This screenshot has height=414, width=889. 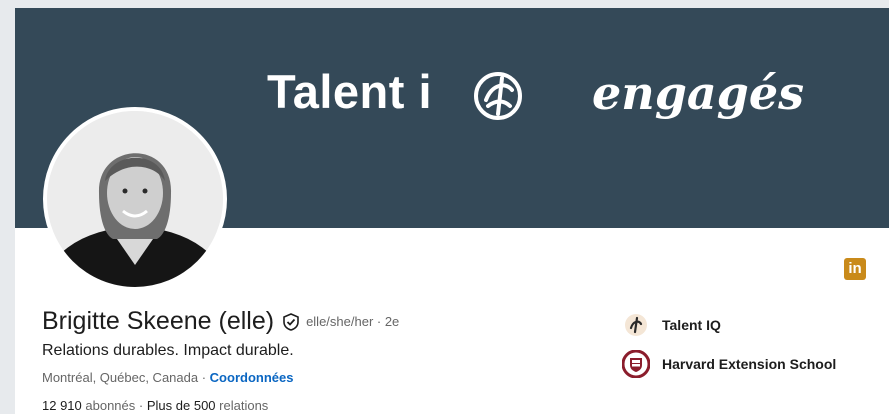 I want to click on network-stats: 12 910 abonnés · Plus de 500 relations, so click(x=155, y=405).